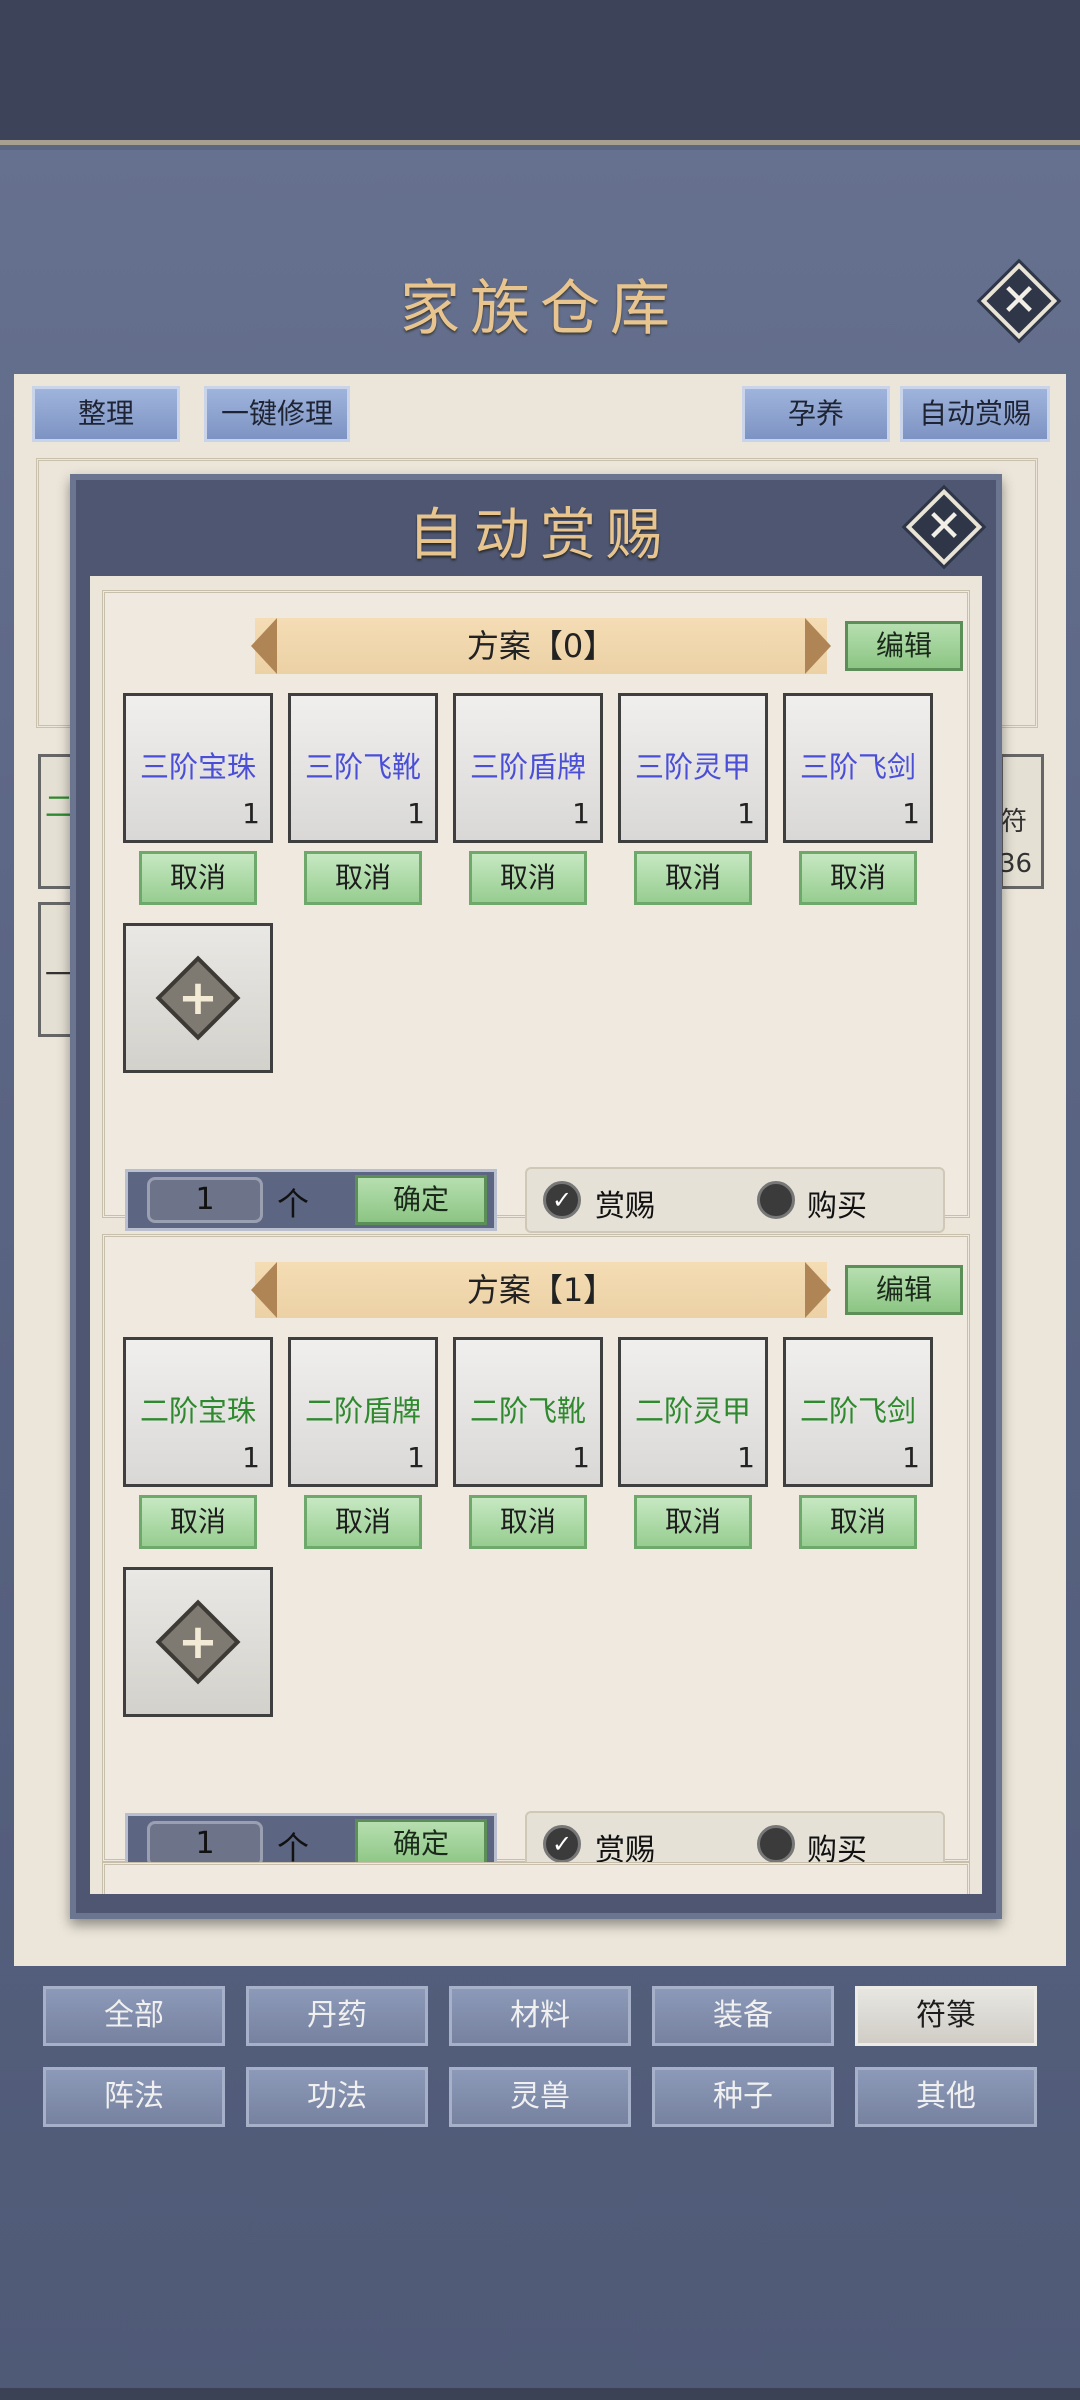 Image resolution: width=1080 pixels, height=2400 pixels. Describe the element at coordinates (735, 1200) in the screenshot. I see `mode-options-panel` at that location.